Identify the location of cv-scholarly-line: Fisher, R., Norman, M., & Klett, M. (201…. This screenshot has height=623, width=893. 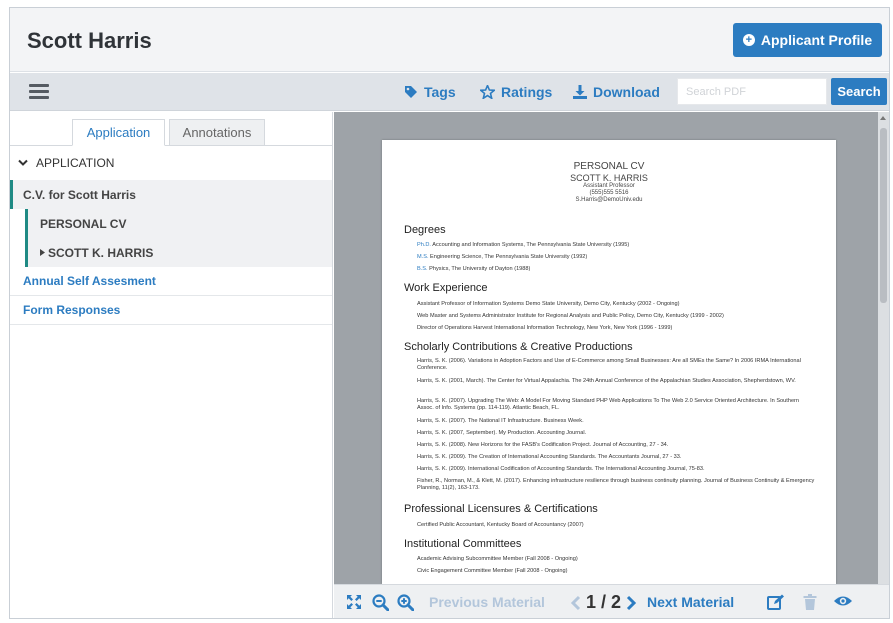
(616, 484).